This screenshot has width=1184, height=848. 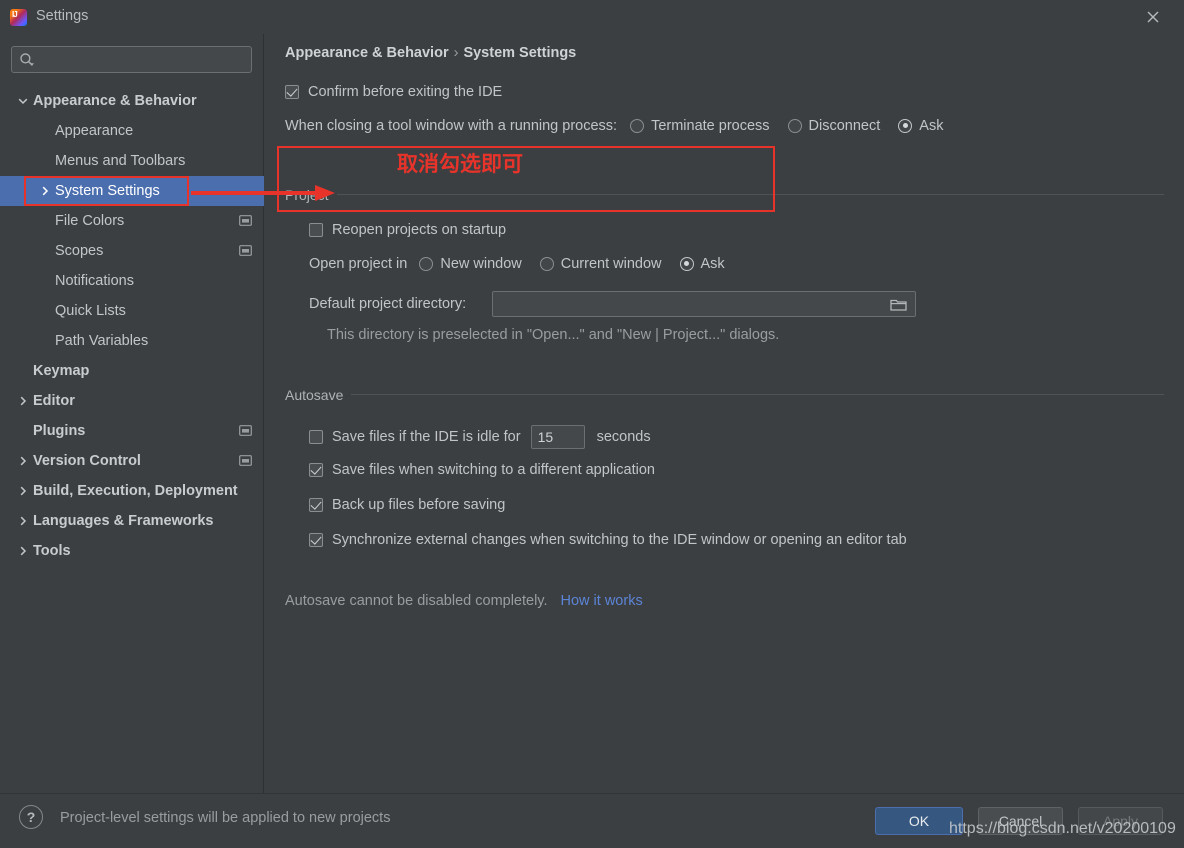 What do you see at coordinates (1182, 413) in the screenshot?
I see `content-scrollbar` at bounding box center [1182, 413].